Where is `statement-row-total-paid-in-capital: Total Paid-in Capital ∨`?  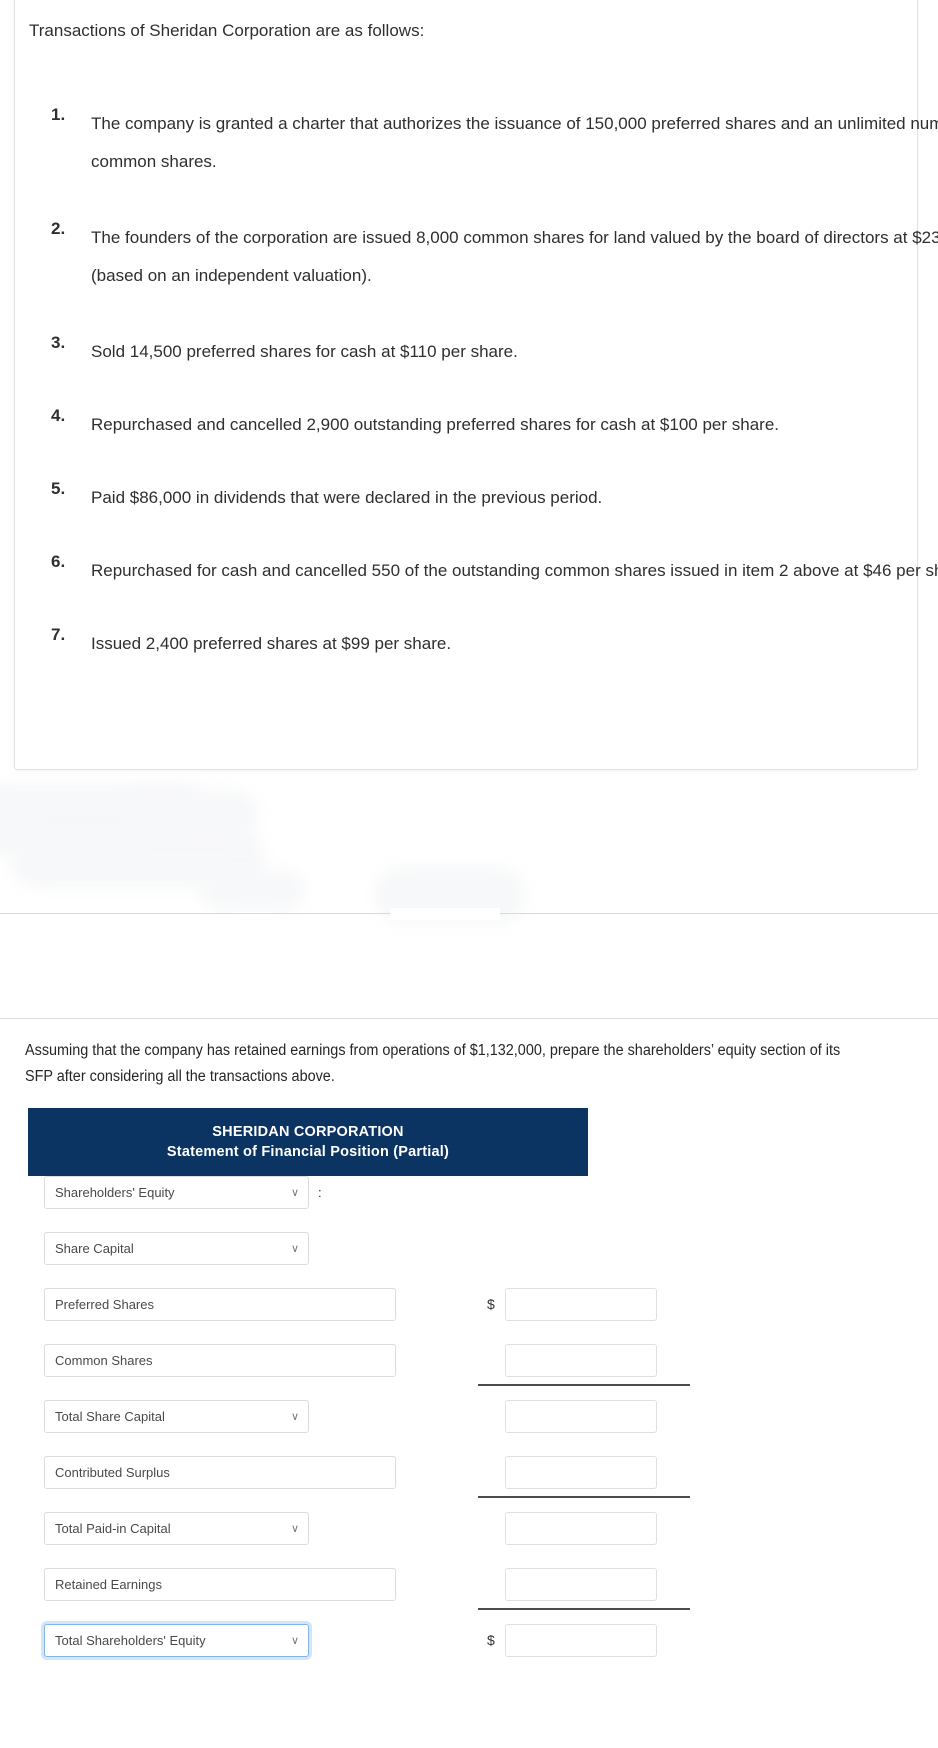 statement-row-total-paid-in-capital: Total Paid-in Capital ∨ is located at coordinates (468, 1540).